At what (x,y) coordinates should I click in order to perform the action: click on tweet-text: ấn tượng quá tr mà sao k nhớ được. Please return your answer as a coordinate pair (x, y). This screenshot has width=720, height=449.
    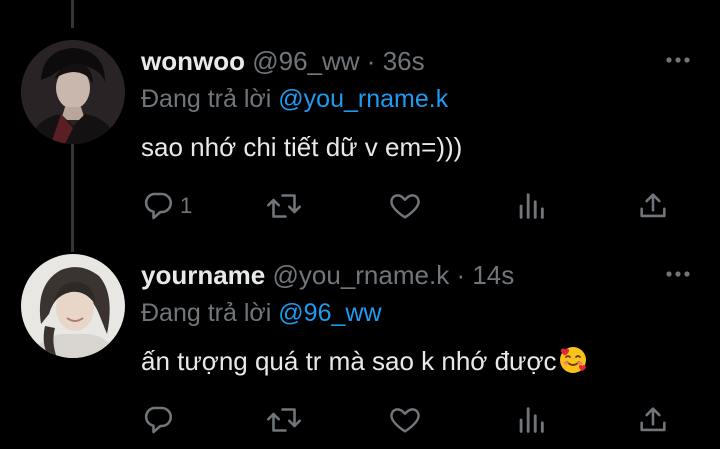
    Looking at the image, I should click on (364, 363).